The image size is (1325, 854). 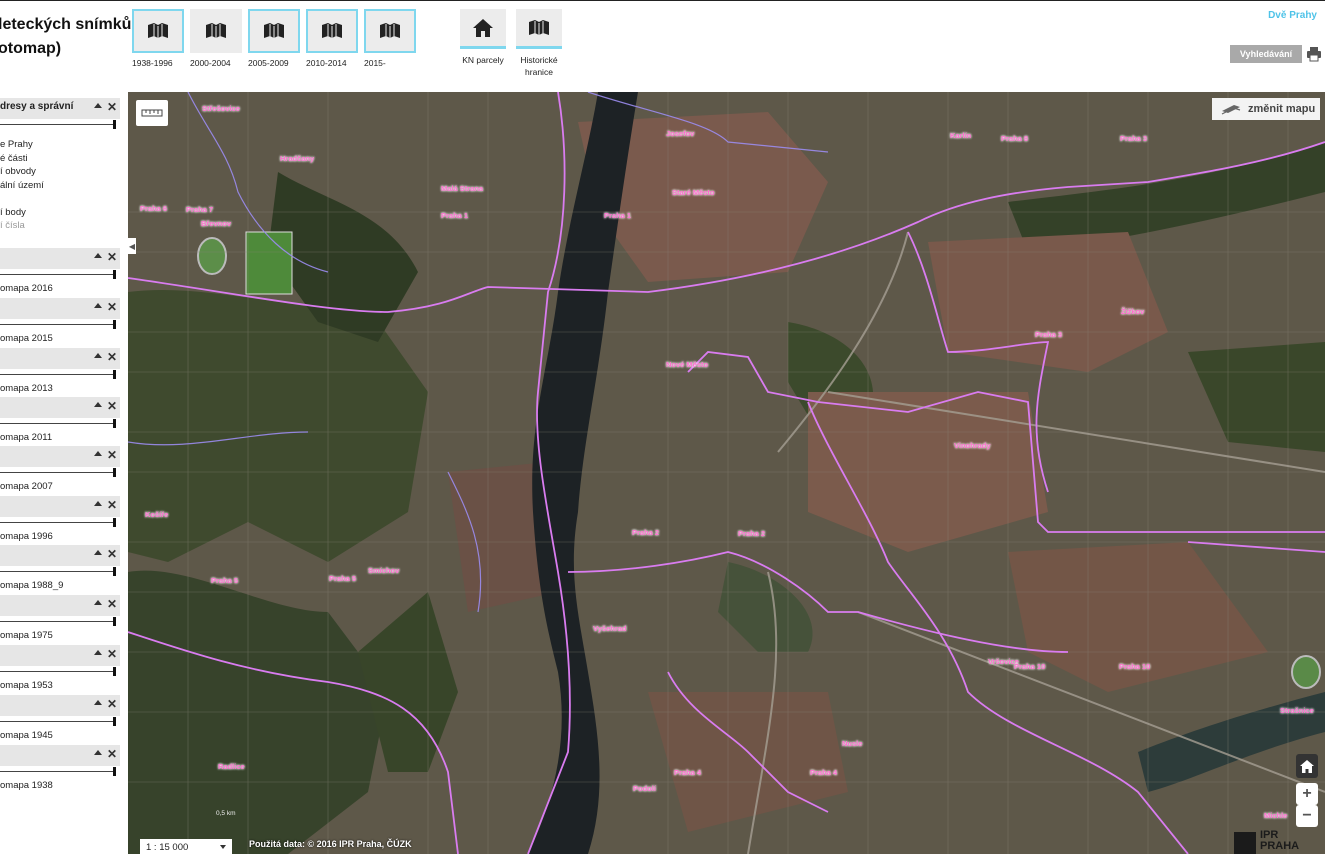 What do you see at coordinates (210, 63) in the screenshot?
I see `period-label: 2000-2004` at bounding box center [210, 63].